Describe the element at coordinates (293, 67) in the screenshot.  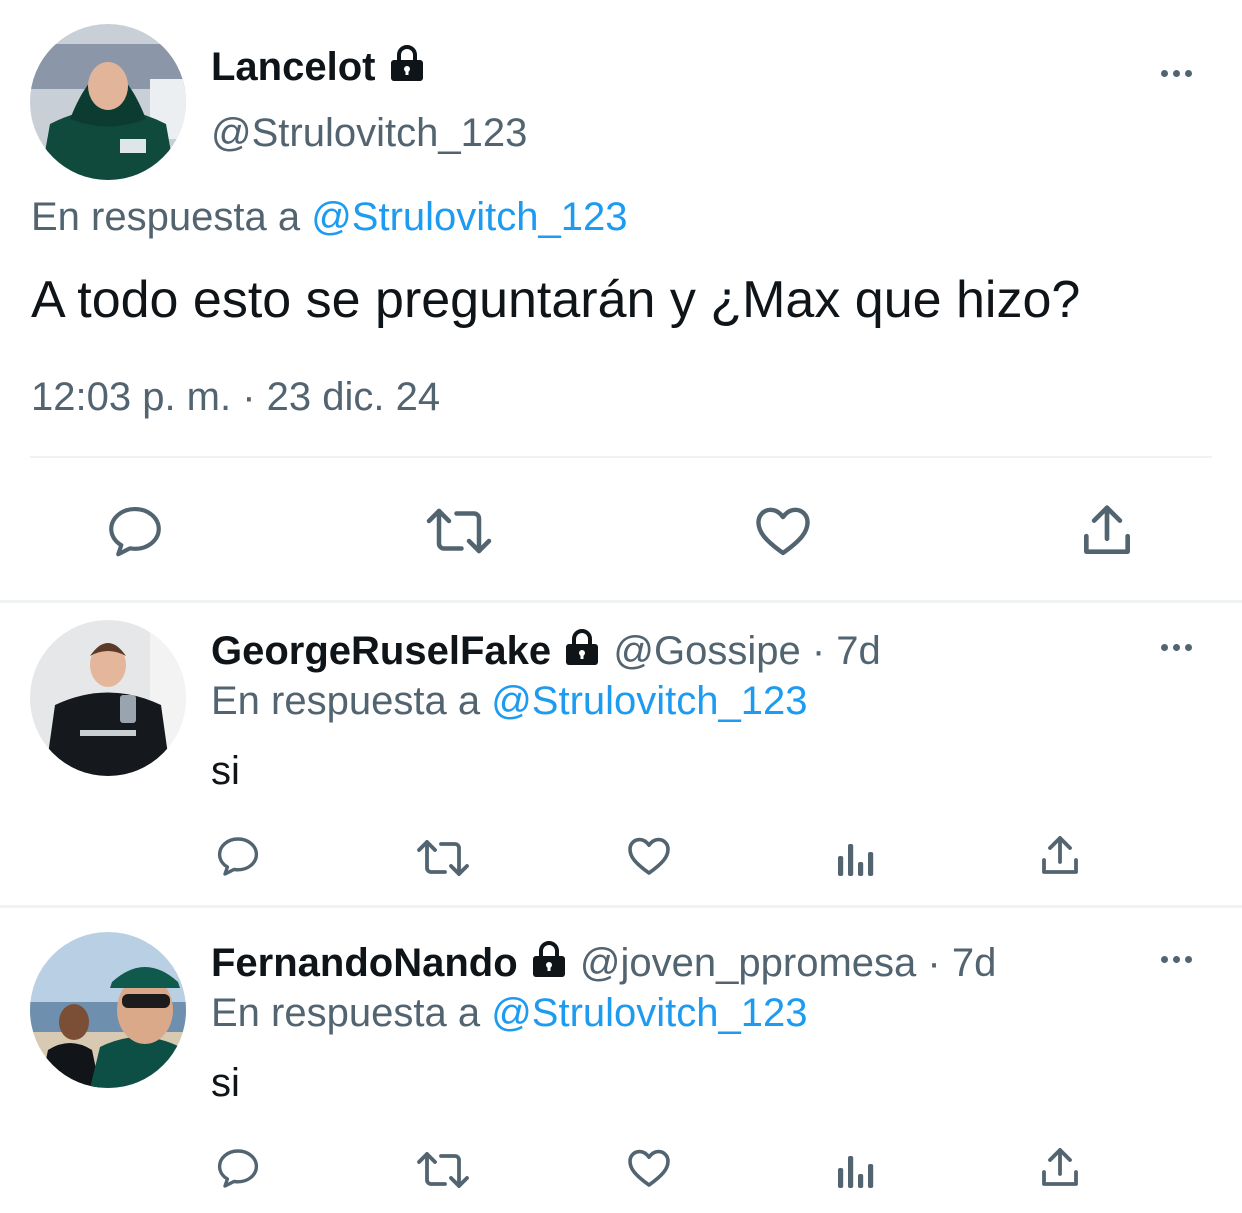
I see `display-name: Lancelot` at that location.